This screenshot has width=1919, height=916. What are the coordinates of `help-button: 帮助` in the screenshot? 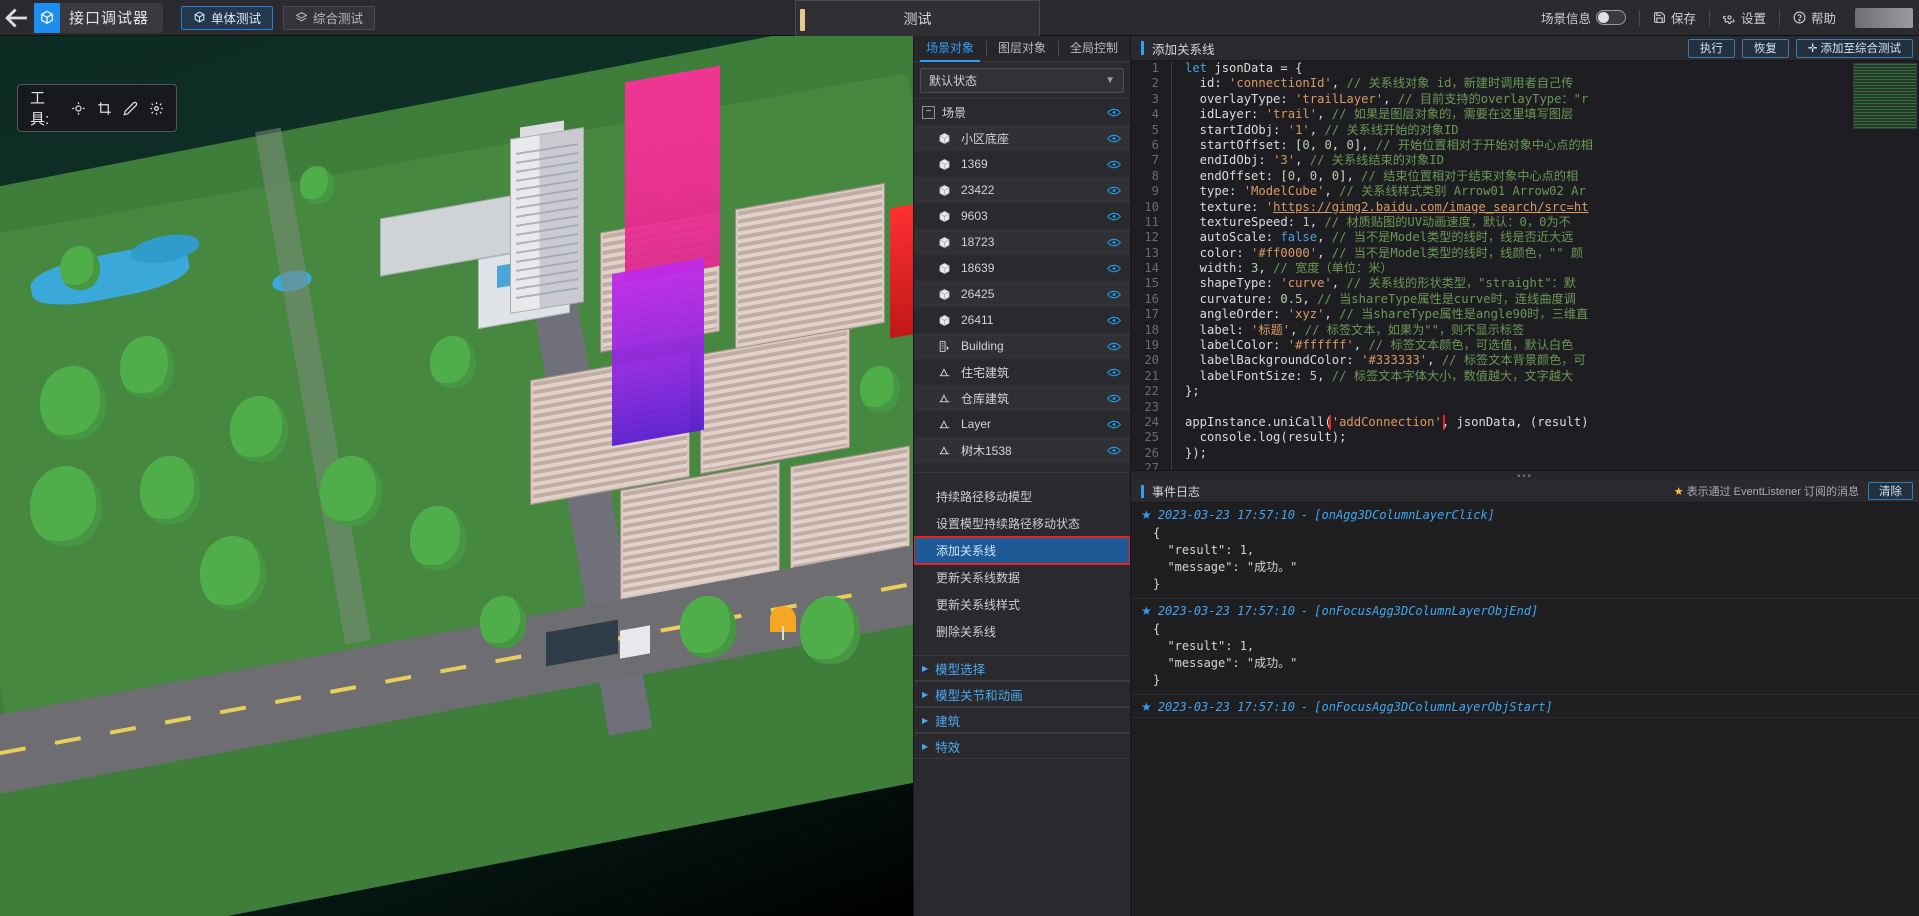 It's located at (1814, 18).